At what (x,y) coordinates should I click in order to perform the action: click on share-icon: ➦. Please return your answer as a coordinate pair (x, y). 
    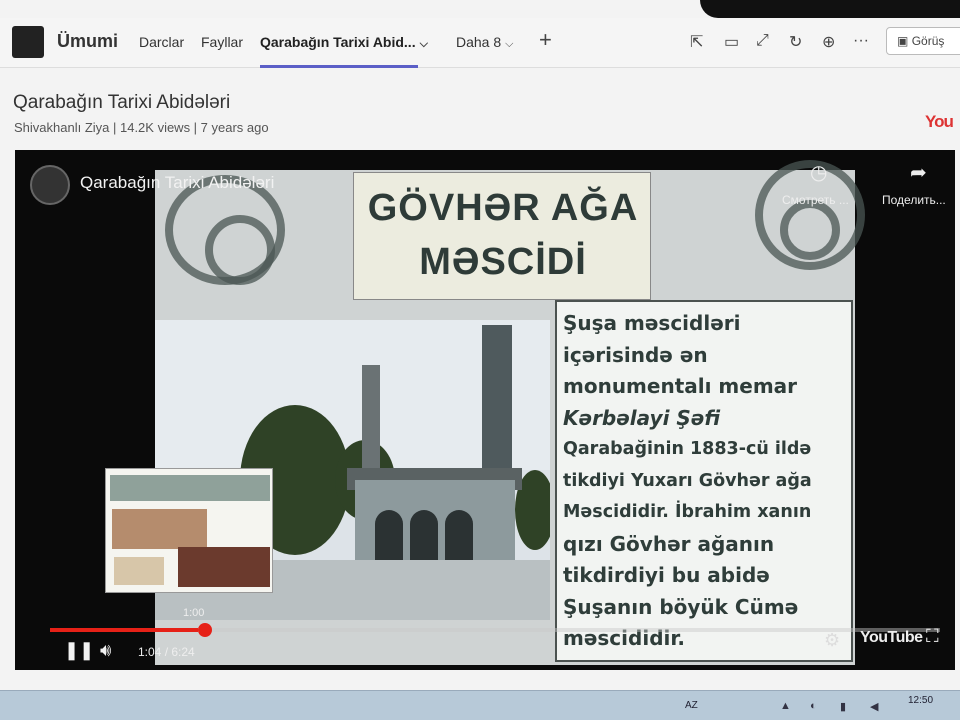
    Looking at the image, I should click on (918, 172).